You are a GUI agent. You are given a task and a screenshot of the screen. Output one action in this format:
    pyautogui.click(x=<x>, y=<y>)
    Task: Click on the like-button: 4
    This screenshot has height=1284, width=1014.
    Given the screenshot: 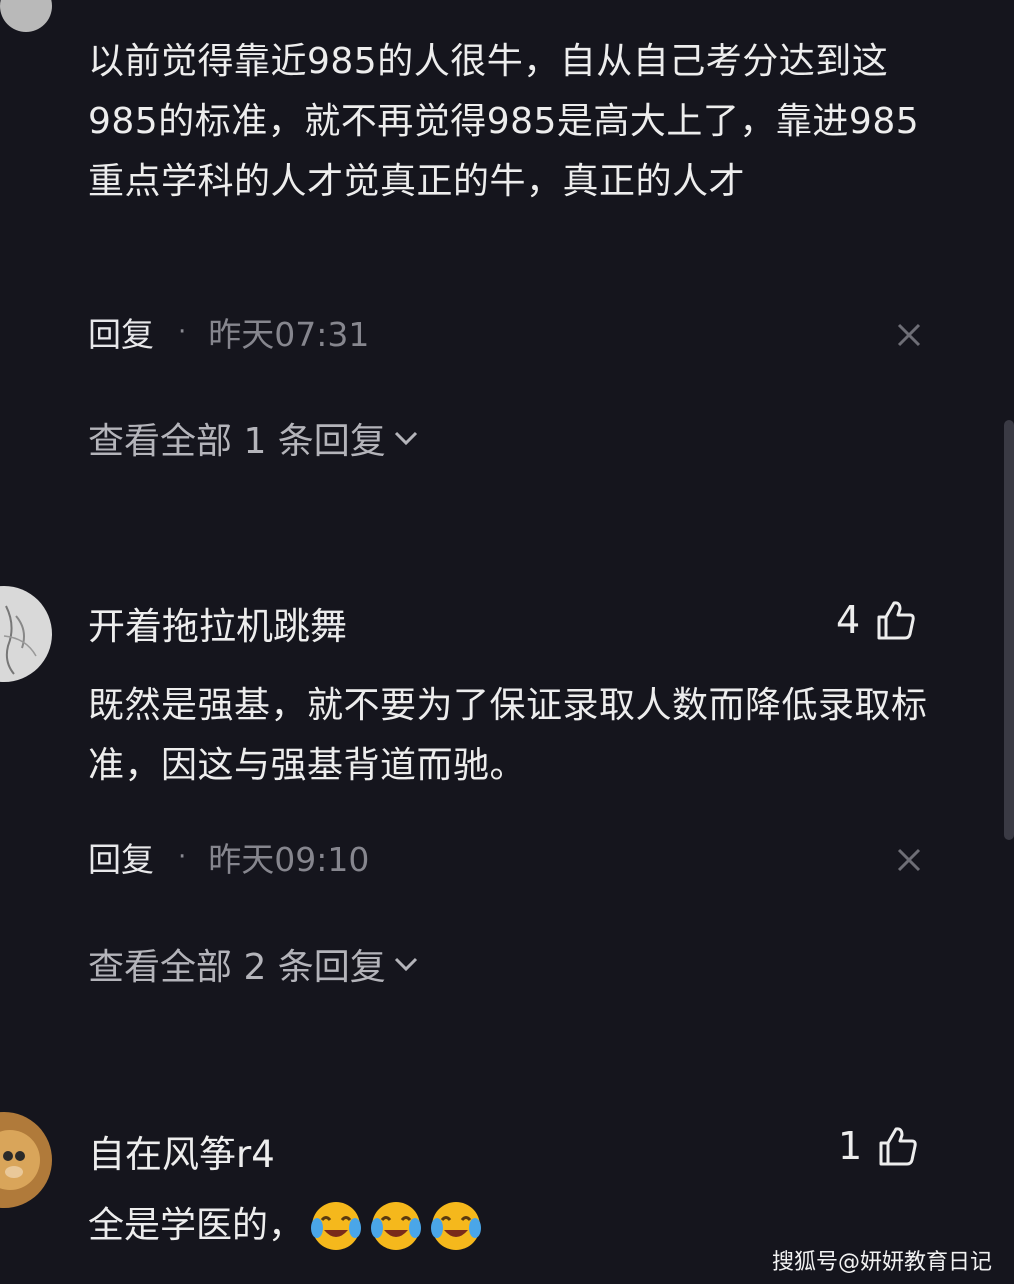 What is the action you would take?
    pyautogui.click(x=876, y=620)
    